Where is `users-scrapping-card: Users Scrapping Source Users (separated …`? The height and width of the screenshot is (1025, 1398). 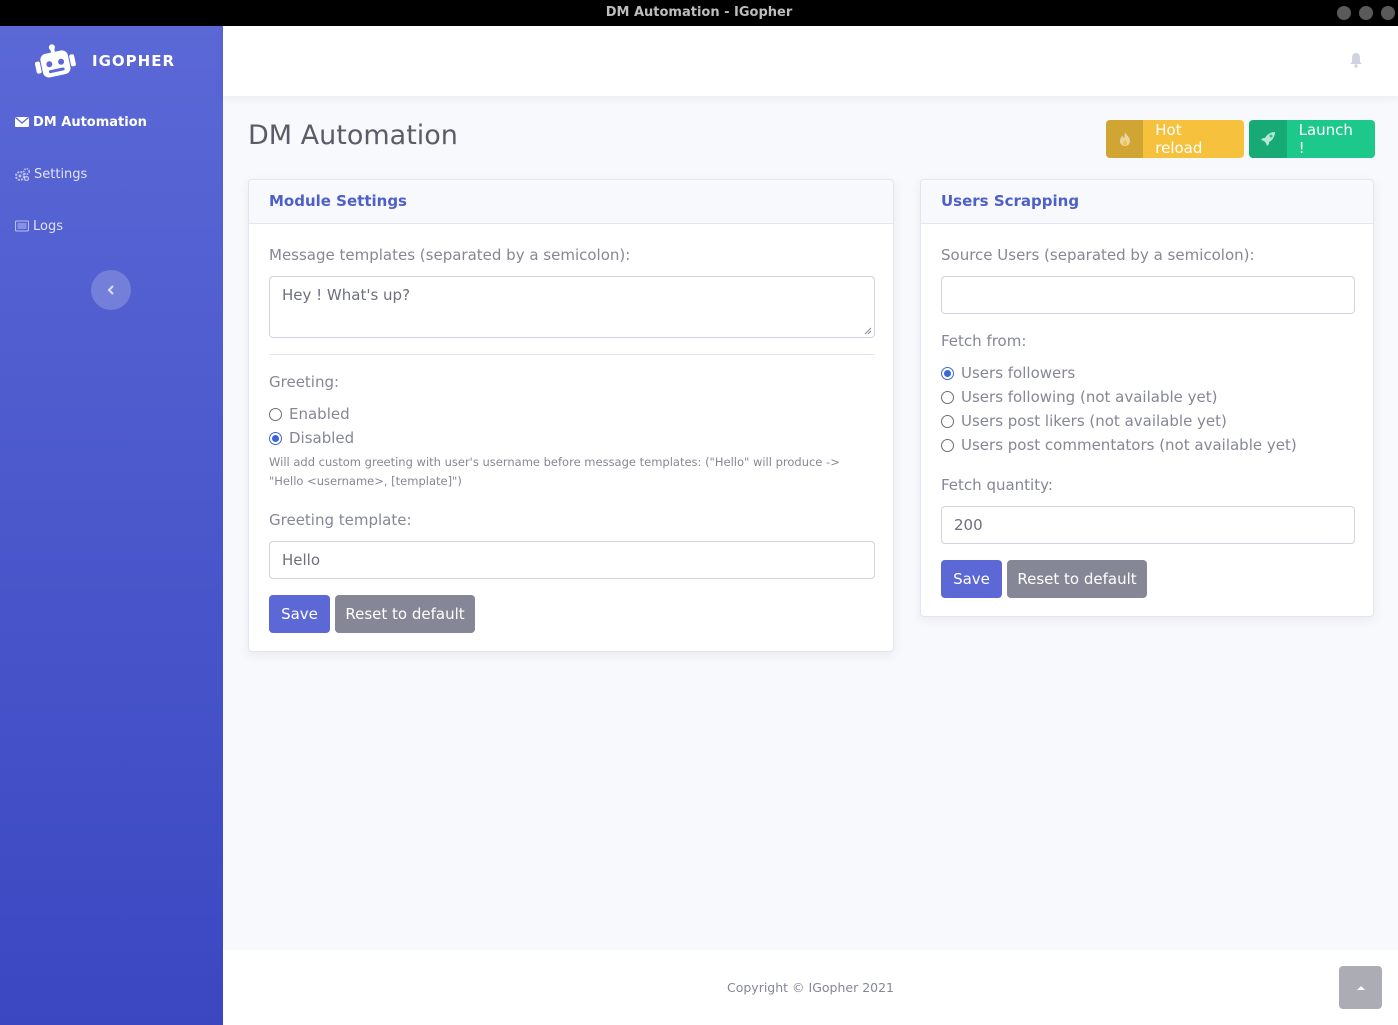 users-scrapping-card: Users Scrapping Source Users (separated … is located at coordinates (1147, 398).